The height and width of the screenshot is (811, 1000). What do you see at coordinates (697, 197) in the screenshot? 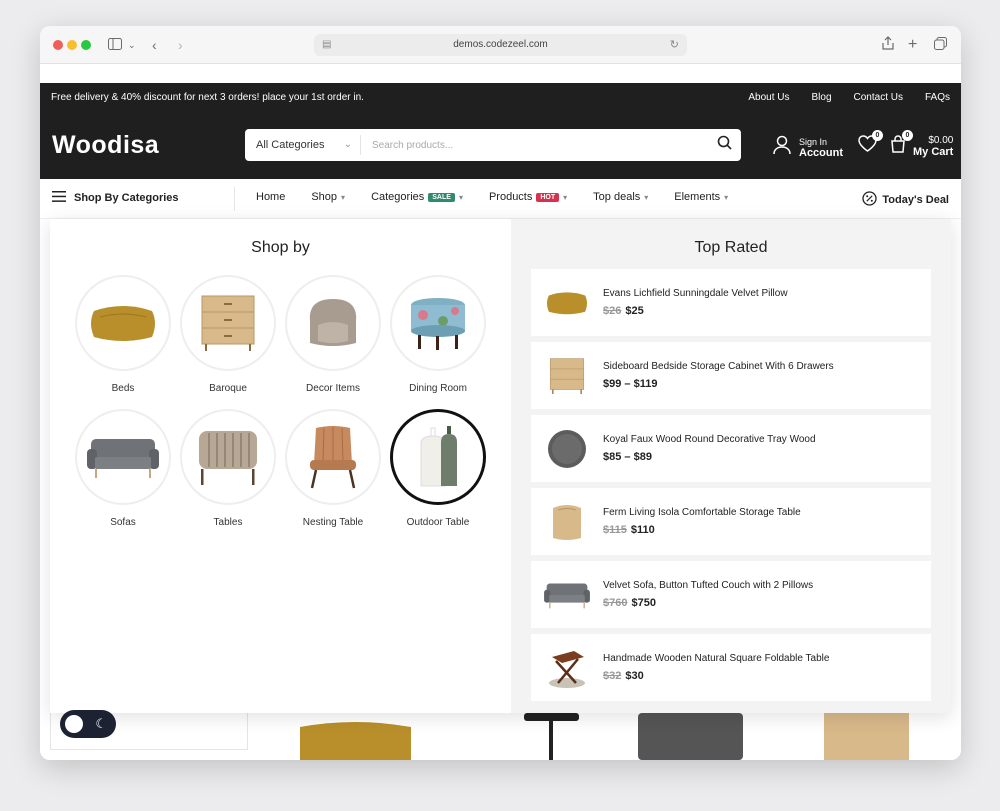
I see `nav-item-label: Elements` at bounding box center [697, 197].